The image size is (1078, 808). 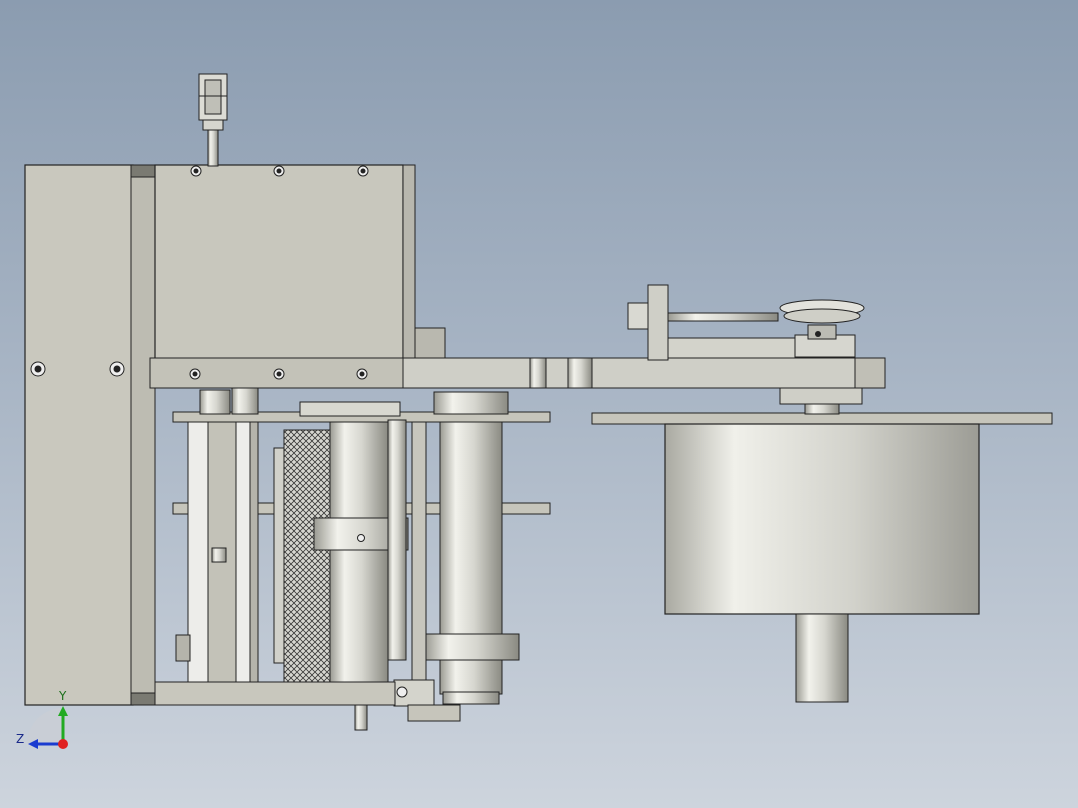 What do you see at coordinates (47, 727) in the screenshot?
I see `coordinate-triad` at bounding box center [47, 727].